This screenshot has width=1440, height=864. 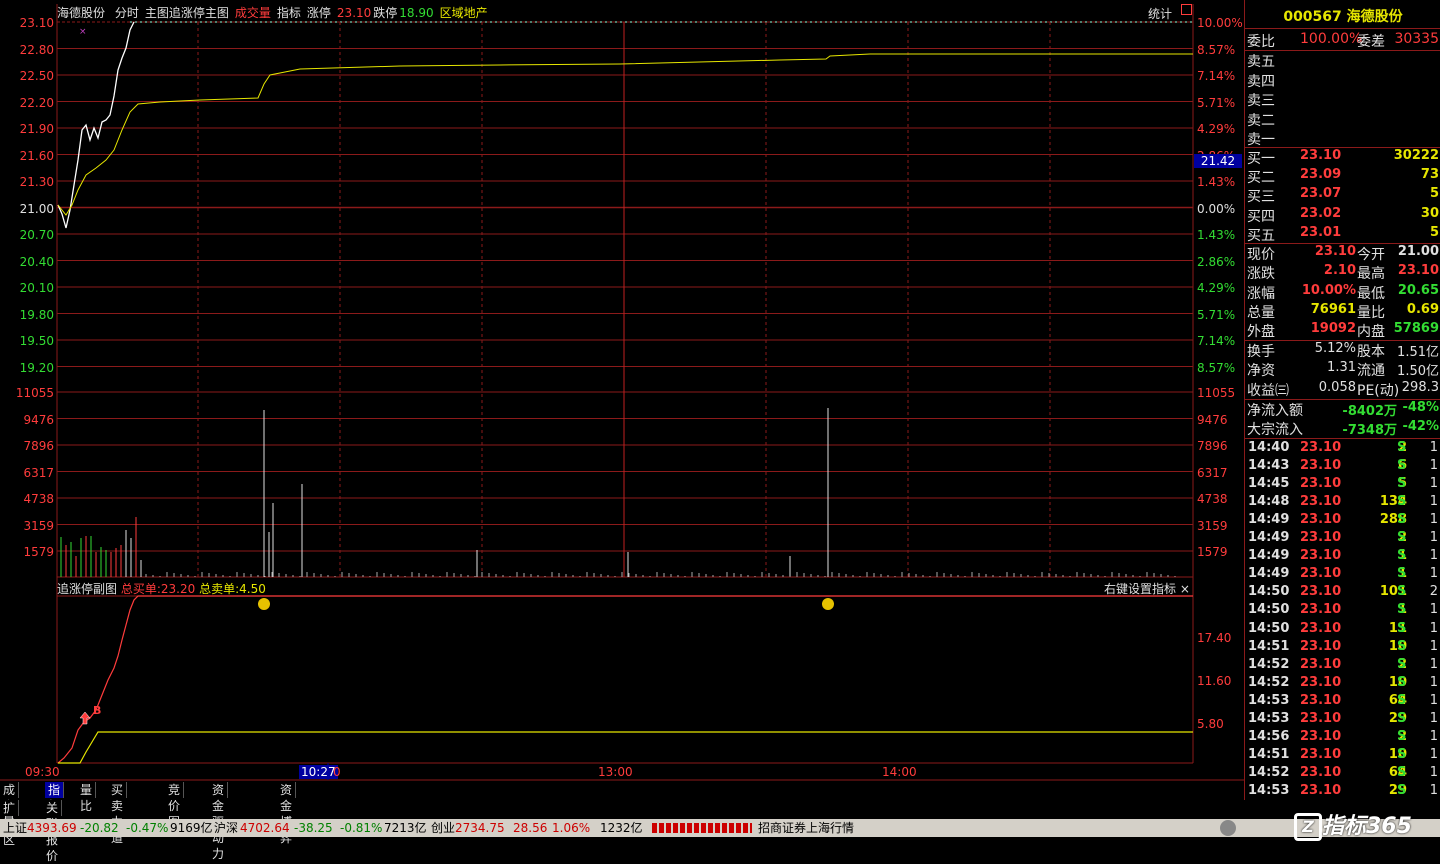 I want to click on tick-count: 2, so click(x=1433, y=592).